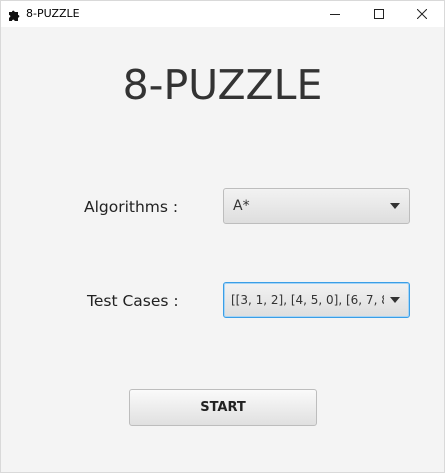 This screenshot has height=473, width=445. I want to click on puzzle-piece-icon, so click(15, 14).